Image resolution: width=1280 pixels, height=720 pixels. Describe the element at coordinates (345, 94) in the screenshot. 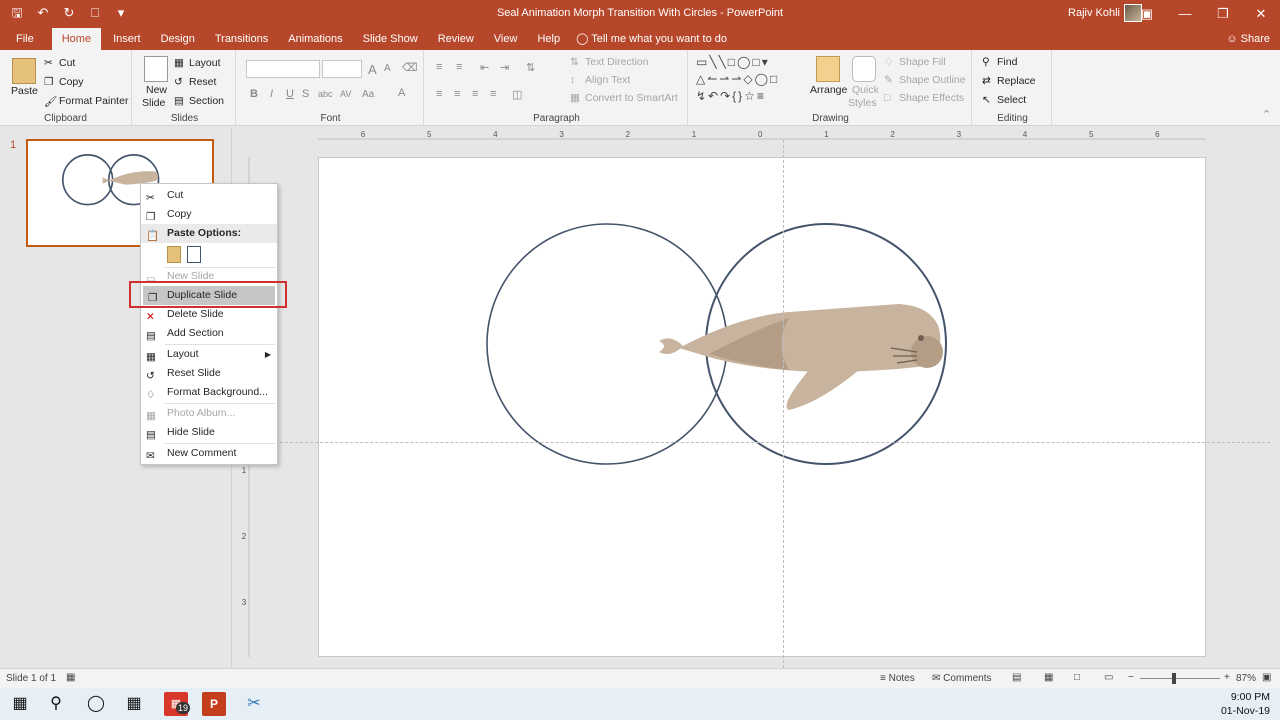

I see `spacing-button: AV` at that location.